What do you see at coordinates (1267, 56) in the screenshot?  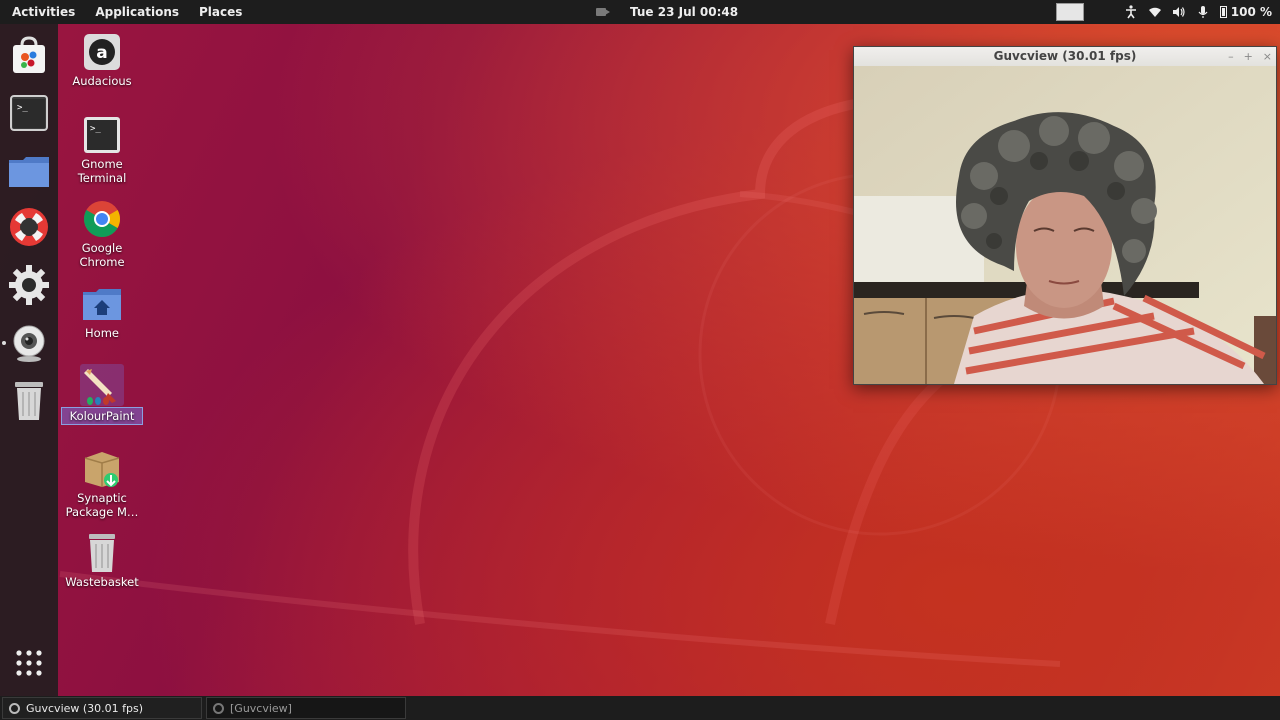 I see `close-button: ×` at bounding box center [1267, 56].